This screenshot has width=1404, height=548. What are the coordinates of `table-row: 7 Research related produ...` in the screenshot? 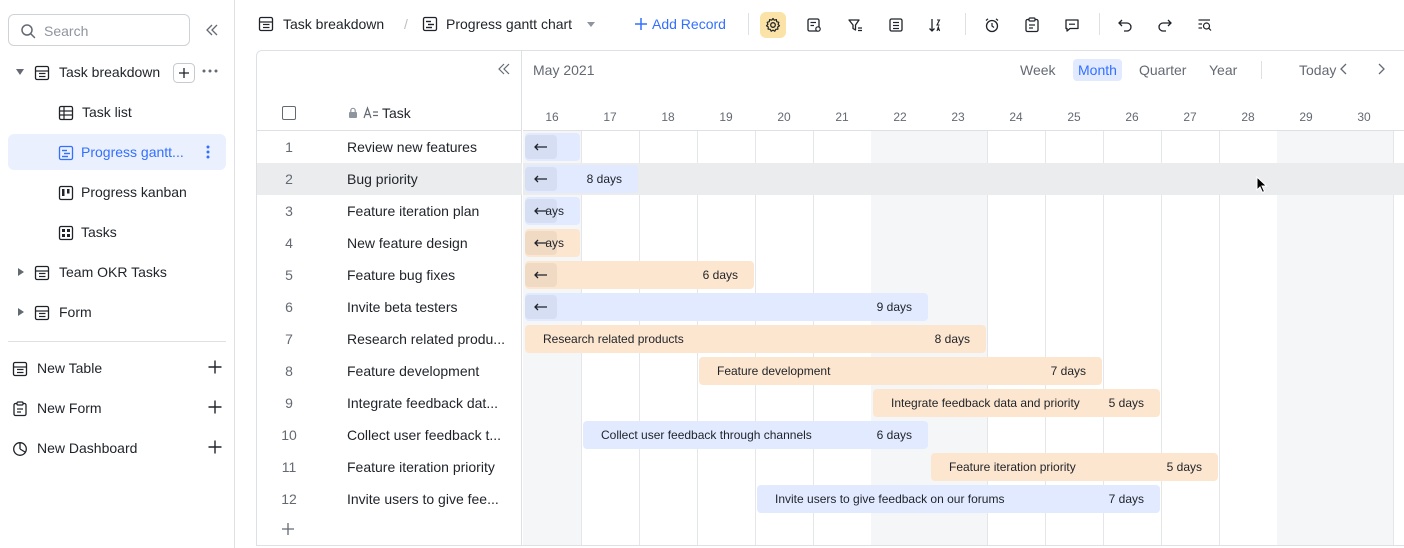 It's located at (389, 339).